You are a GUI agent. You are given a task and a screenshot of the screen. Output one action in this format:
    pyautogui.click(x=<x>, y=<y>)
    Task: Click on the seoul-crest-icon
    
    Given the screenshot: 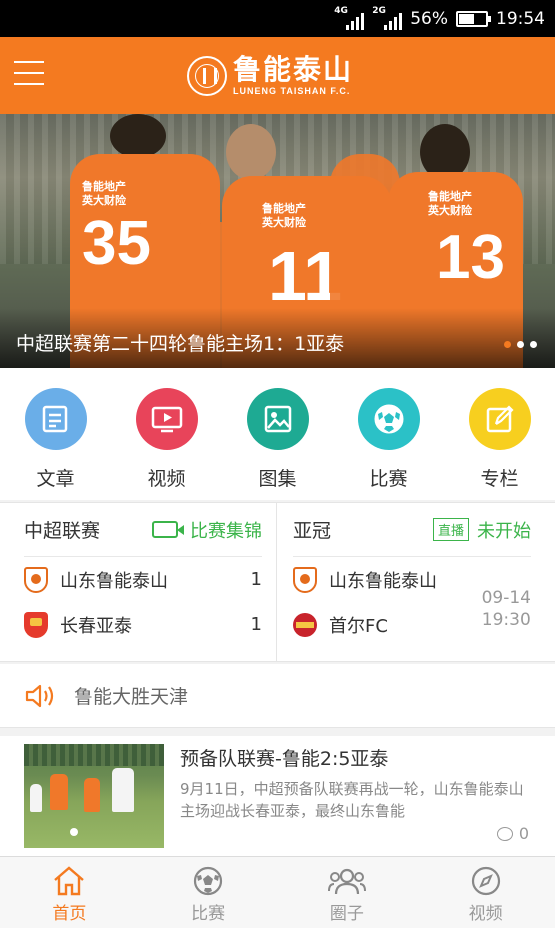 What is the action you would take?
    pyautogui.click(x=305, y=624)
    